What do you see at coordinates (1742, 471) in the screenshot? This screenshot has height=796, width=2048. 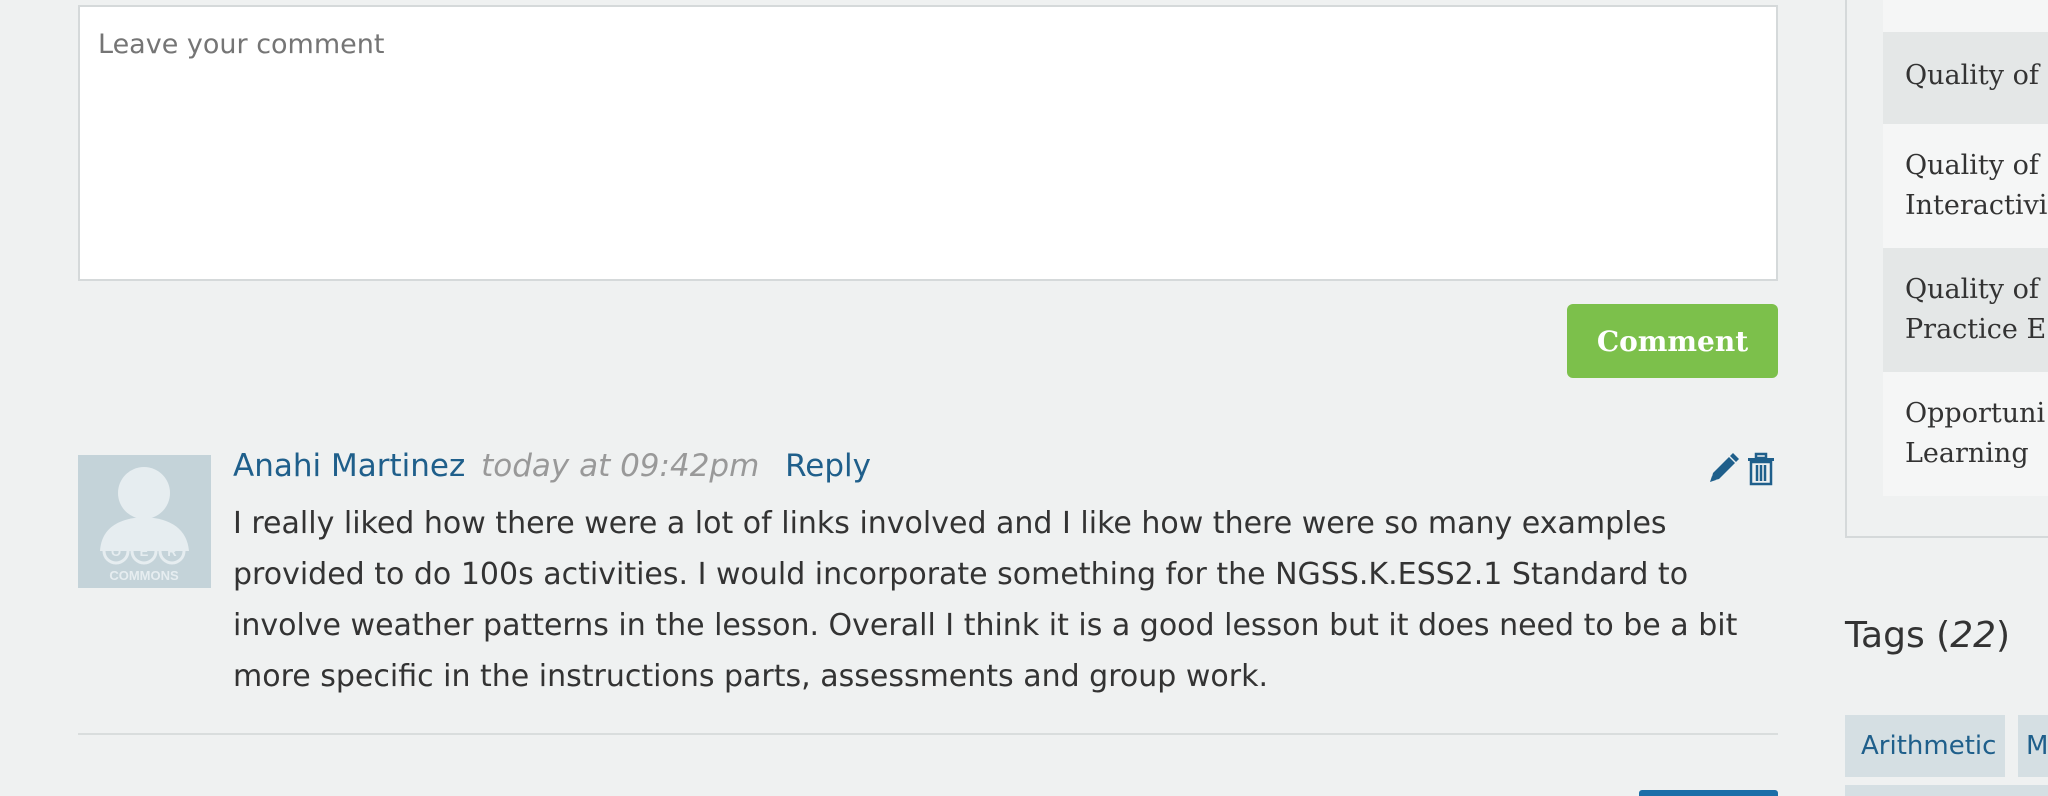 I see `comment-actions` at bounding box center [1742, 471].